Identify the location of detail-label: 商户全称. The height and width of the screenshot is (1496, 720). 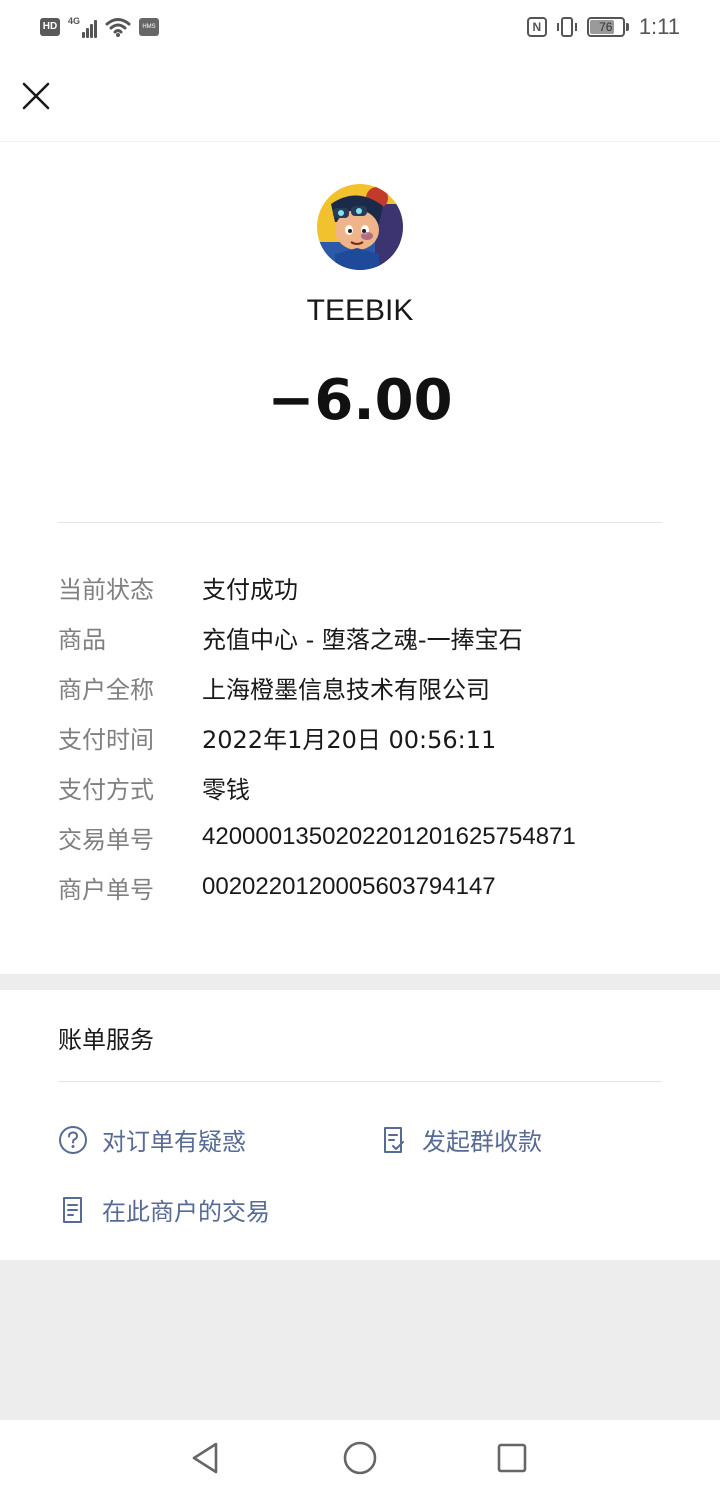
(106, 689).